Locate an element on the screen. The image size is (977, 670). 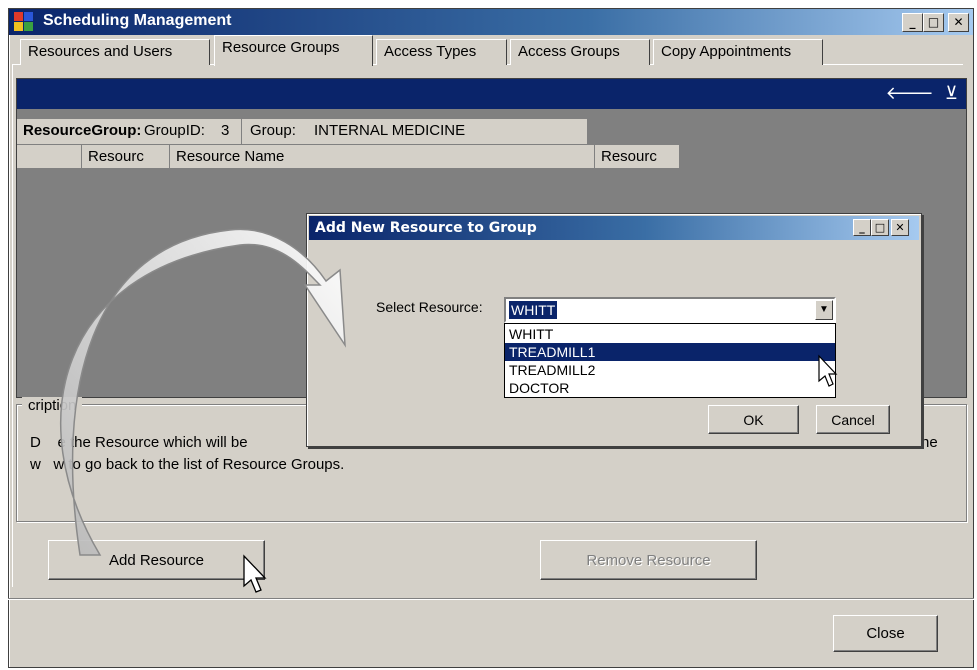
dialog-close-icon: ✕ is located at coordinates (900, 227).